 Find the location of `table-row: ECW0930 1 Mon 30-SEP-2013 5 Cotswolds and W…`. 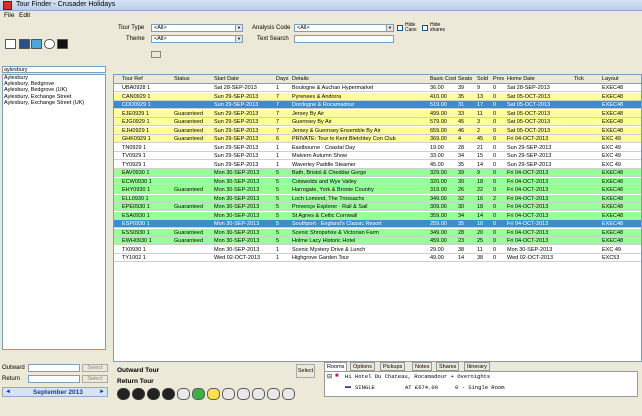

table-row: ECW0930 1 Mon 30-SEP-2013 5 Cotswolds and W… is located at coordinates (377, 181).